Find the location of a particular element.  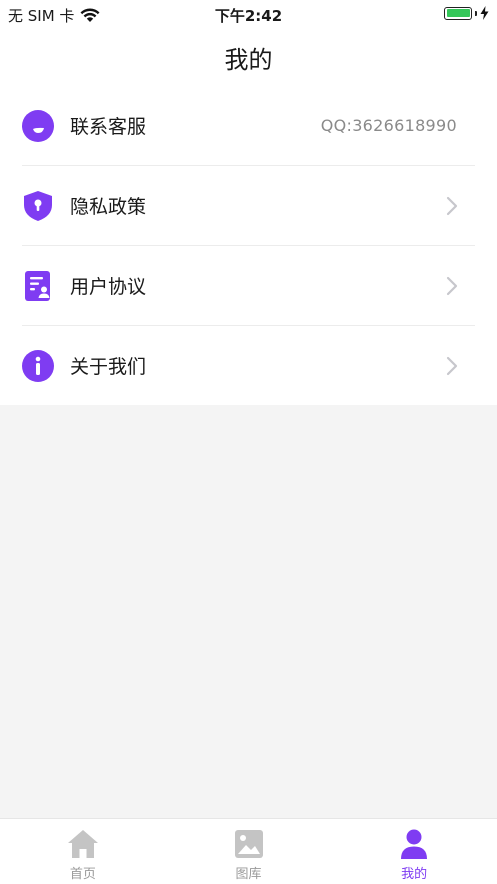

menu-label: 联系客服 is located at coordinates (108, 127).